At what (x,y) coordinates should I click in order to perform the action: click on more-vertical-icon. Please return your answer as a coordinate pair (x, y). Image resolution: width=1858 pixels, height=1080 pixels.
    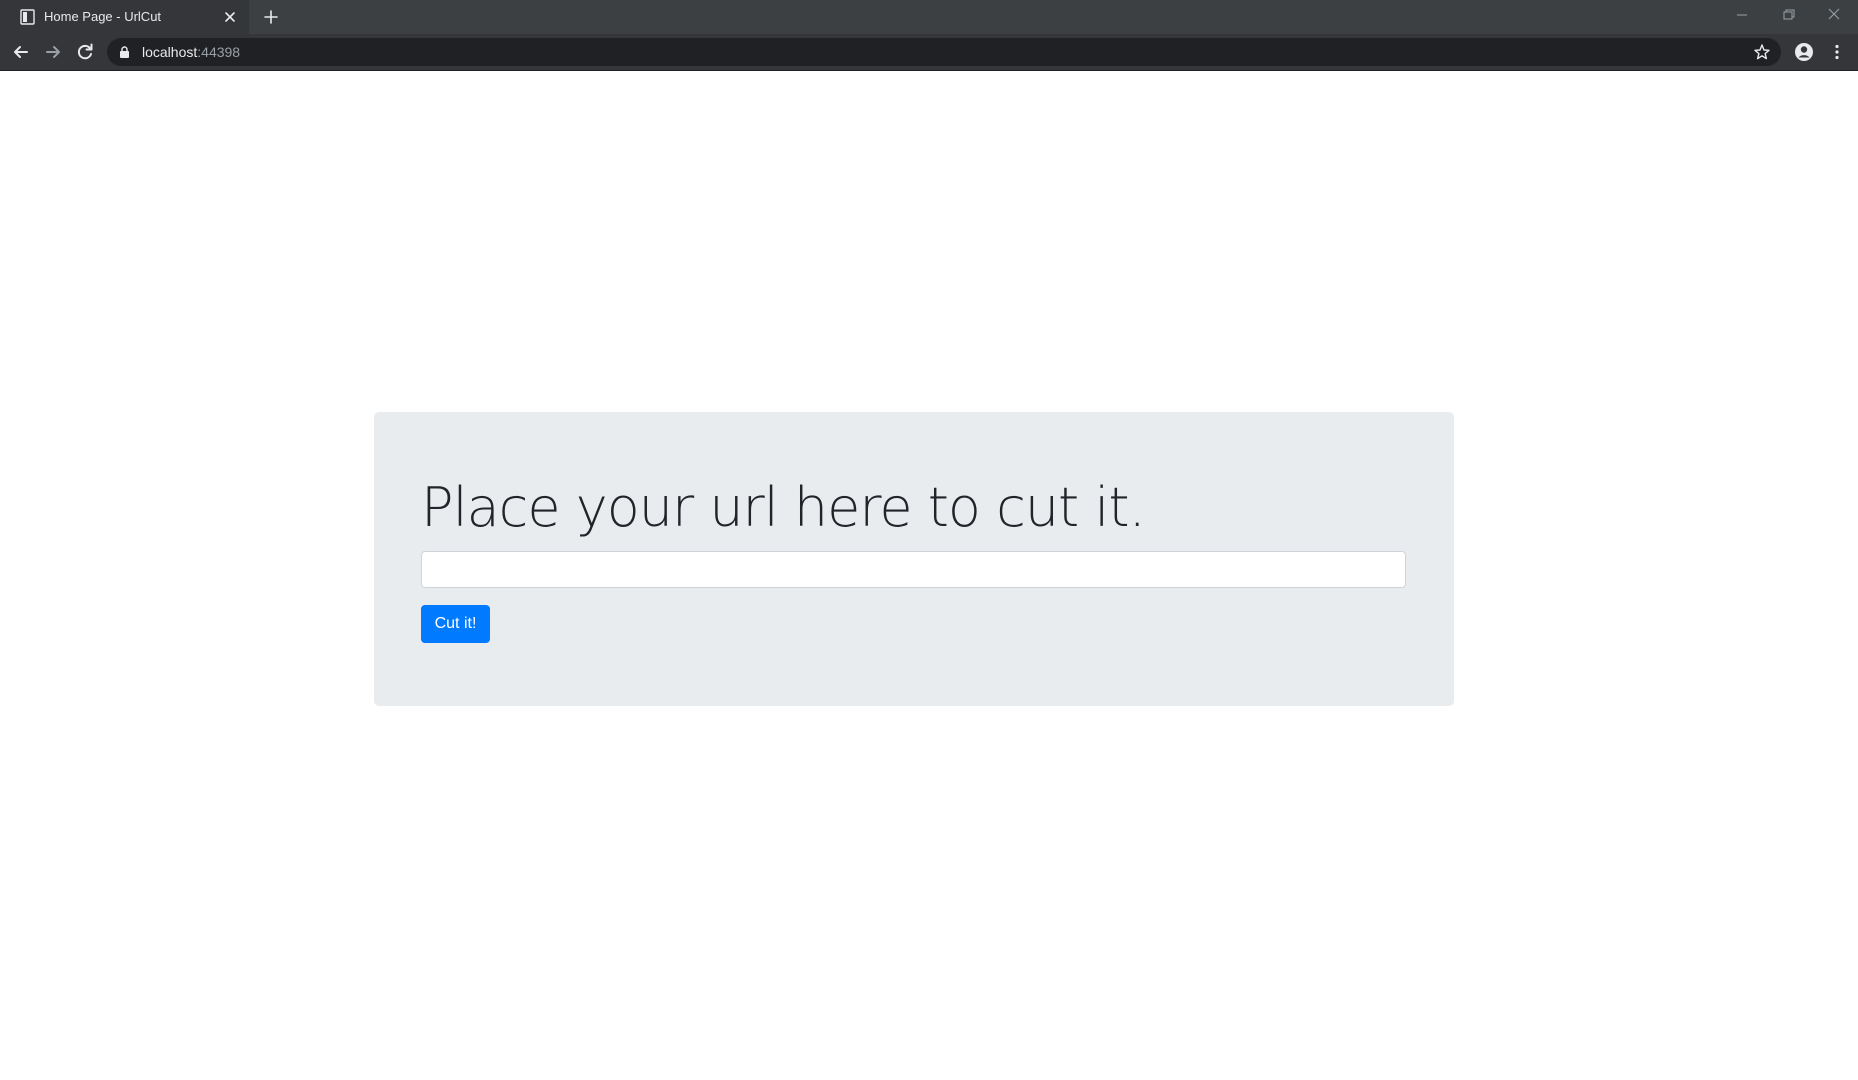
    Looking at the image, I should click on (1837, 52).